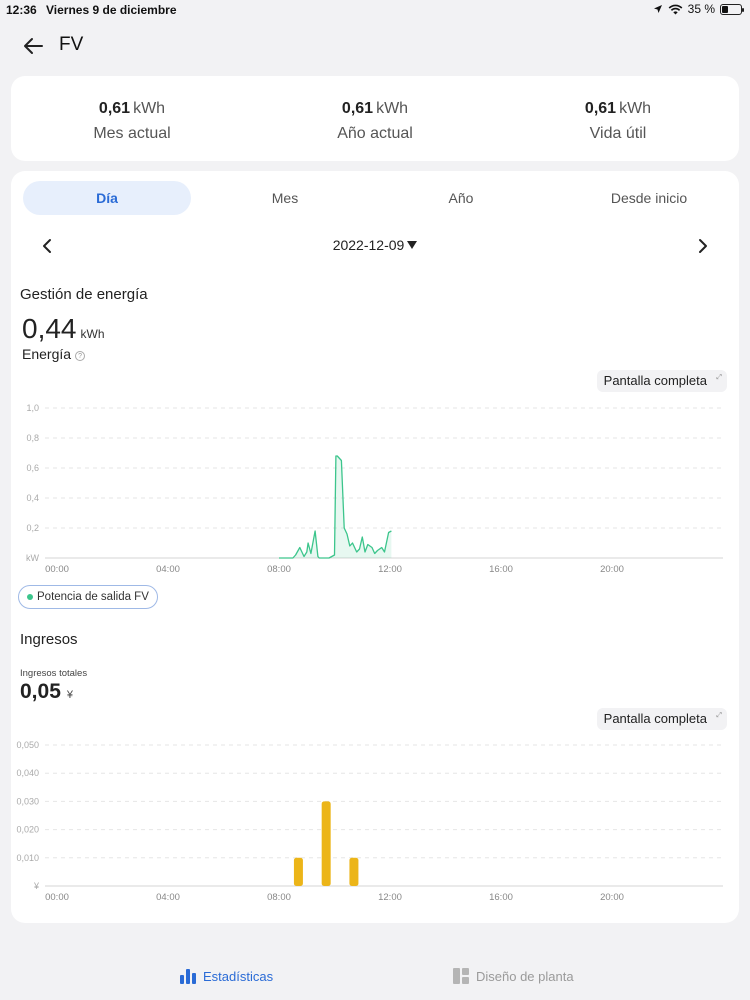 This screenshot has width=750, height=1000. What do you see at coordinates (412, 245) in the screenshot?
I see `caret-down-icon` at bounding box center [412, 245].